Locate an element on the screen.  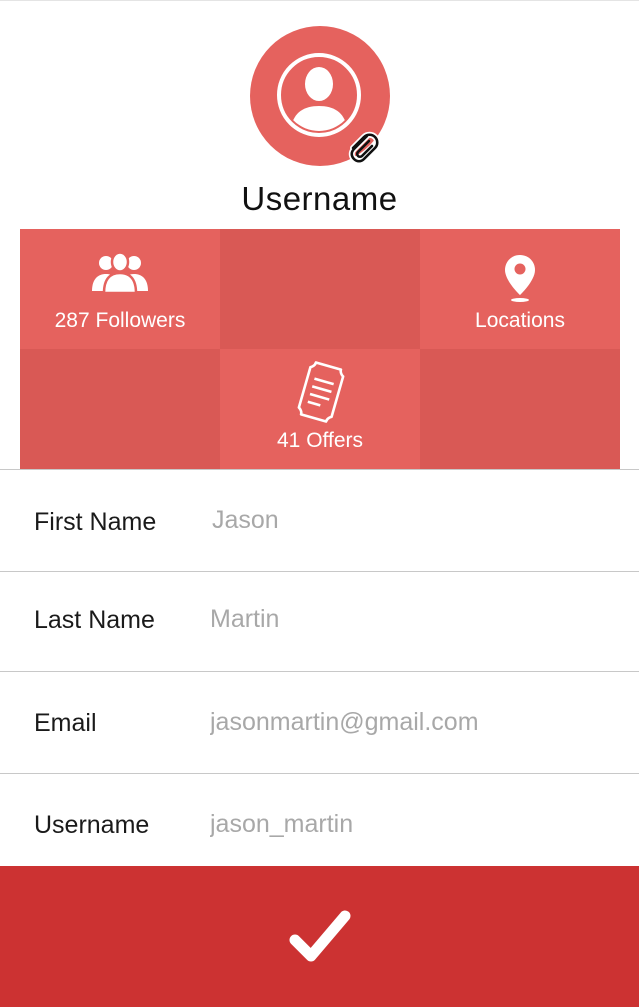
followers-tile: 287 Followers is located at coordinates (120, 289).